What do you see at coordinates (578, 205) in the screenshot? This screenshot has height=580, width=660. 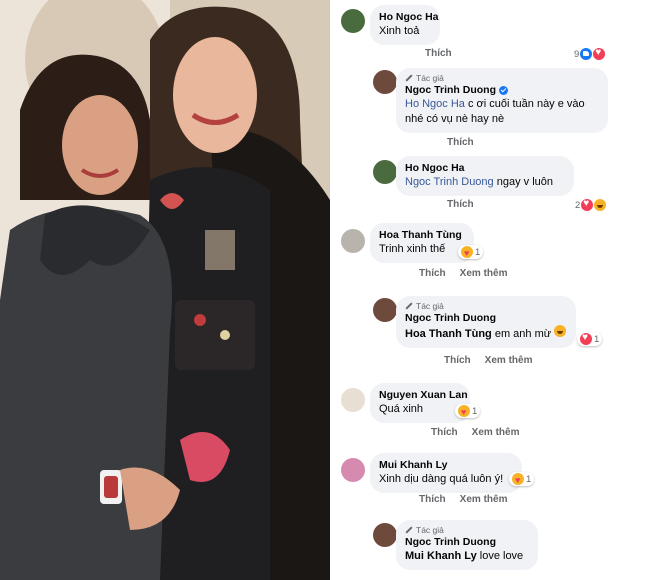 I see `reaction-count: 2` at bounding box center [578, 205].